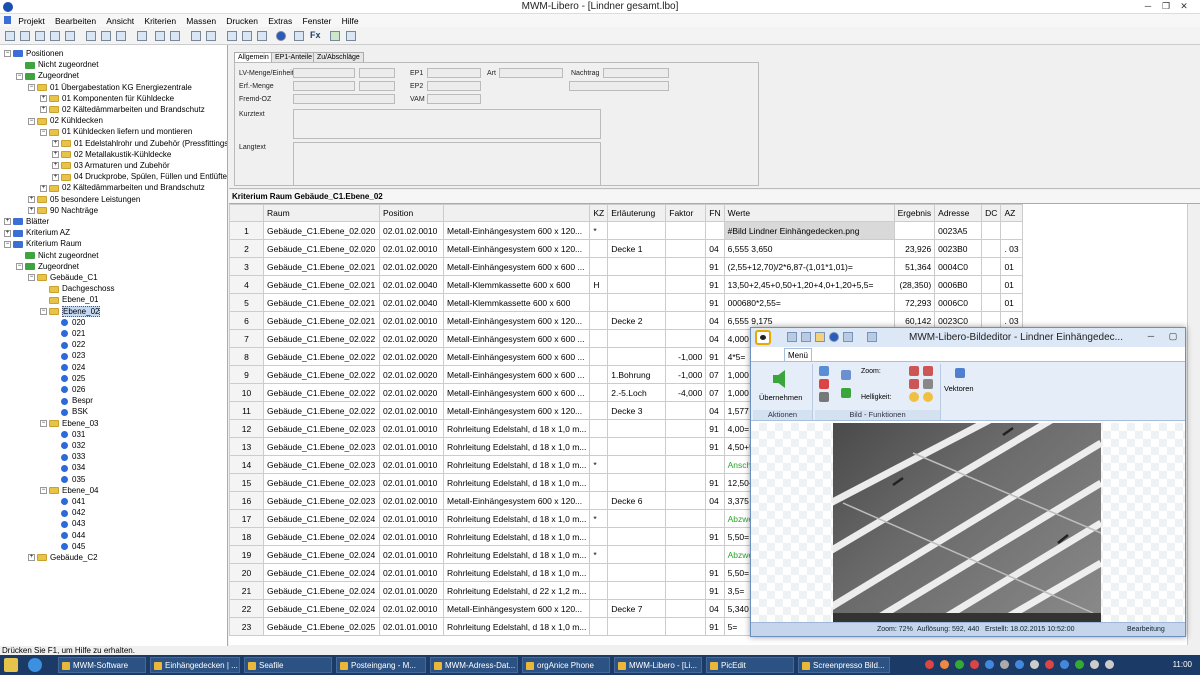 The width and height of the screenshot is (1200, 675). Describe the element at coordinates (25, 36) in the screenshot. I see `open-icon` at that location.